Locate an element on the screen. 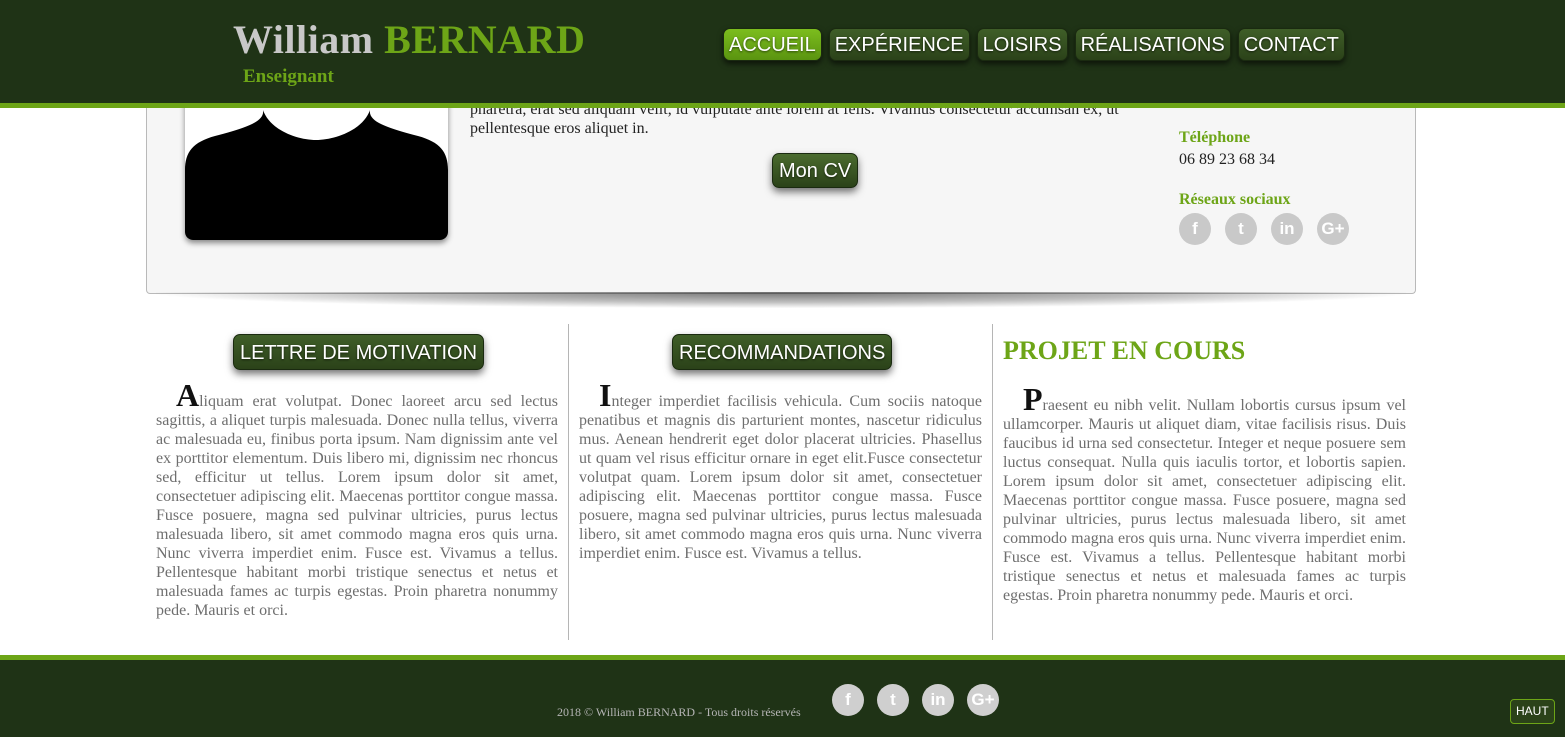  nav-contact: CONTACT is located at coordinates (1291, 44).